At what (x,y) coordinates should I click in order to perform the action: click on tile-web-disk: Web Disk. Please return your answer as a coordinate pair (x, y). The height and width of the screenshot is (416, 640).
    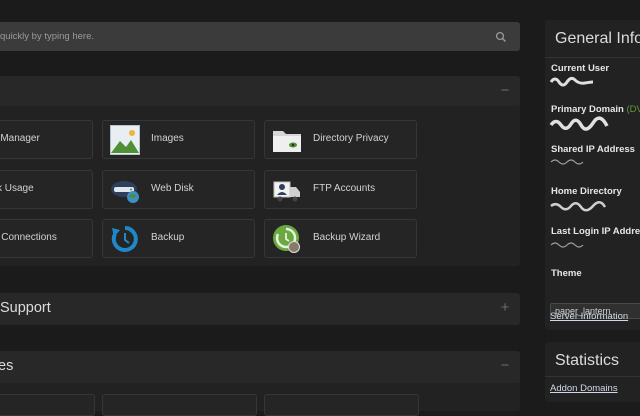
    Looking at the image, I should click on (178, 189).